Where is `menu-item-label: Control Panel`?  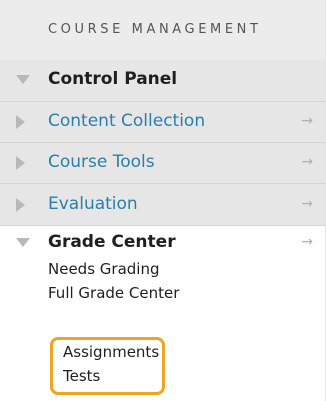
menu-item-label: Control Panel is located at coordinates (113, 79).